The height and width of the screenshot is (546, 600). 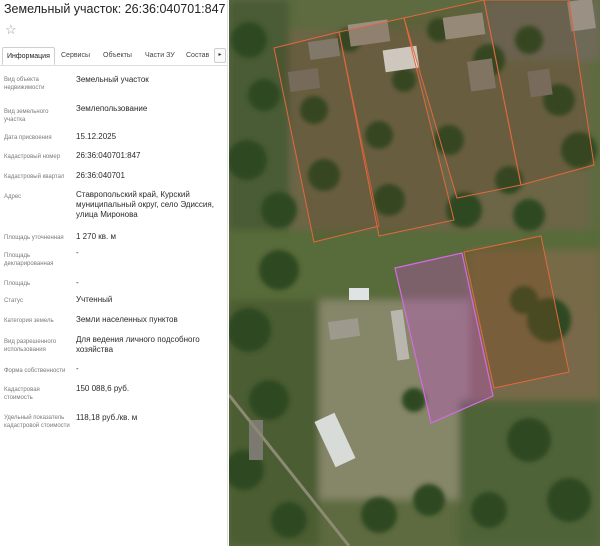 I want to click on field-value: 1 270 кв. м, so click(x=96, y=236).